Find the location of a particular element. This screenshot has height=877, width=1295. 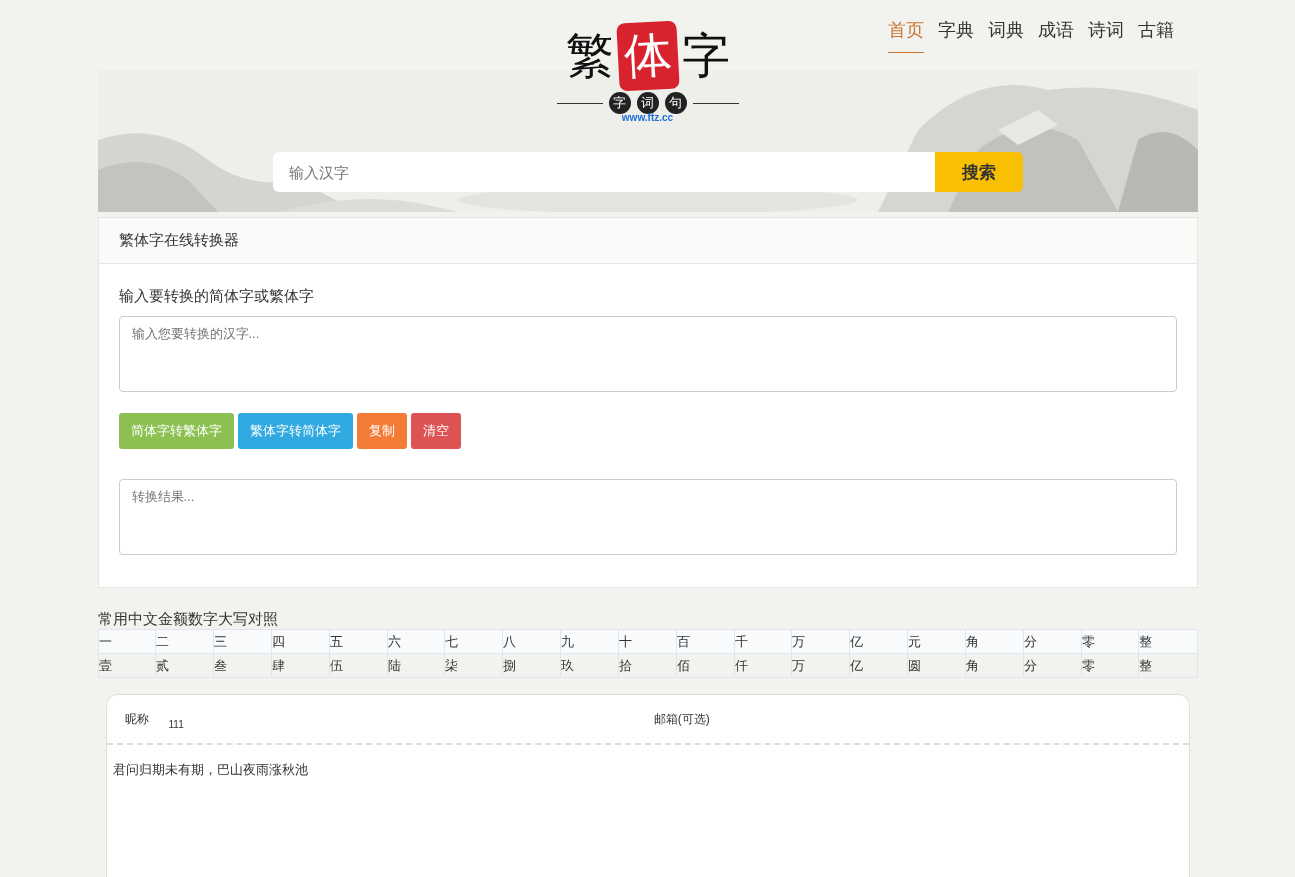

table-cell: 千 is located at coordinates (763, 641).